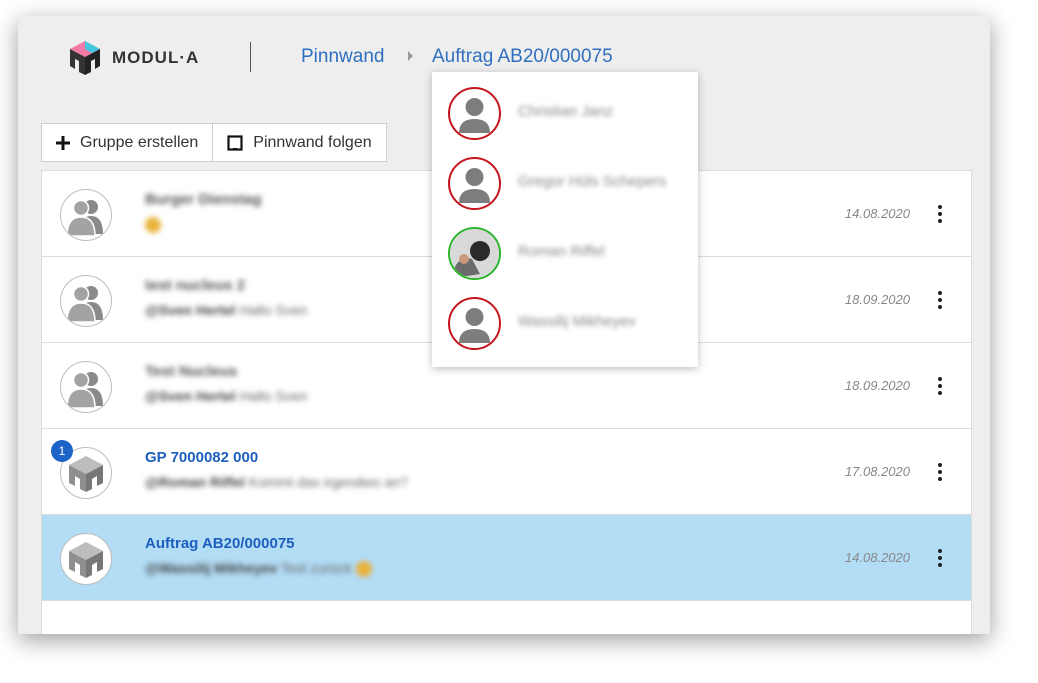 This screenshot has height=683, width=1038. I want to click on user-photo-avatar, so click(474, 253).